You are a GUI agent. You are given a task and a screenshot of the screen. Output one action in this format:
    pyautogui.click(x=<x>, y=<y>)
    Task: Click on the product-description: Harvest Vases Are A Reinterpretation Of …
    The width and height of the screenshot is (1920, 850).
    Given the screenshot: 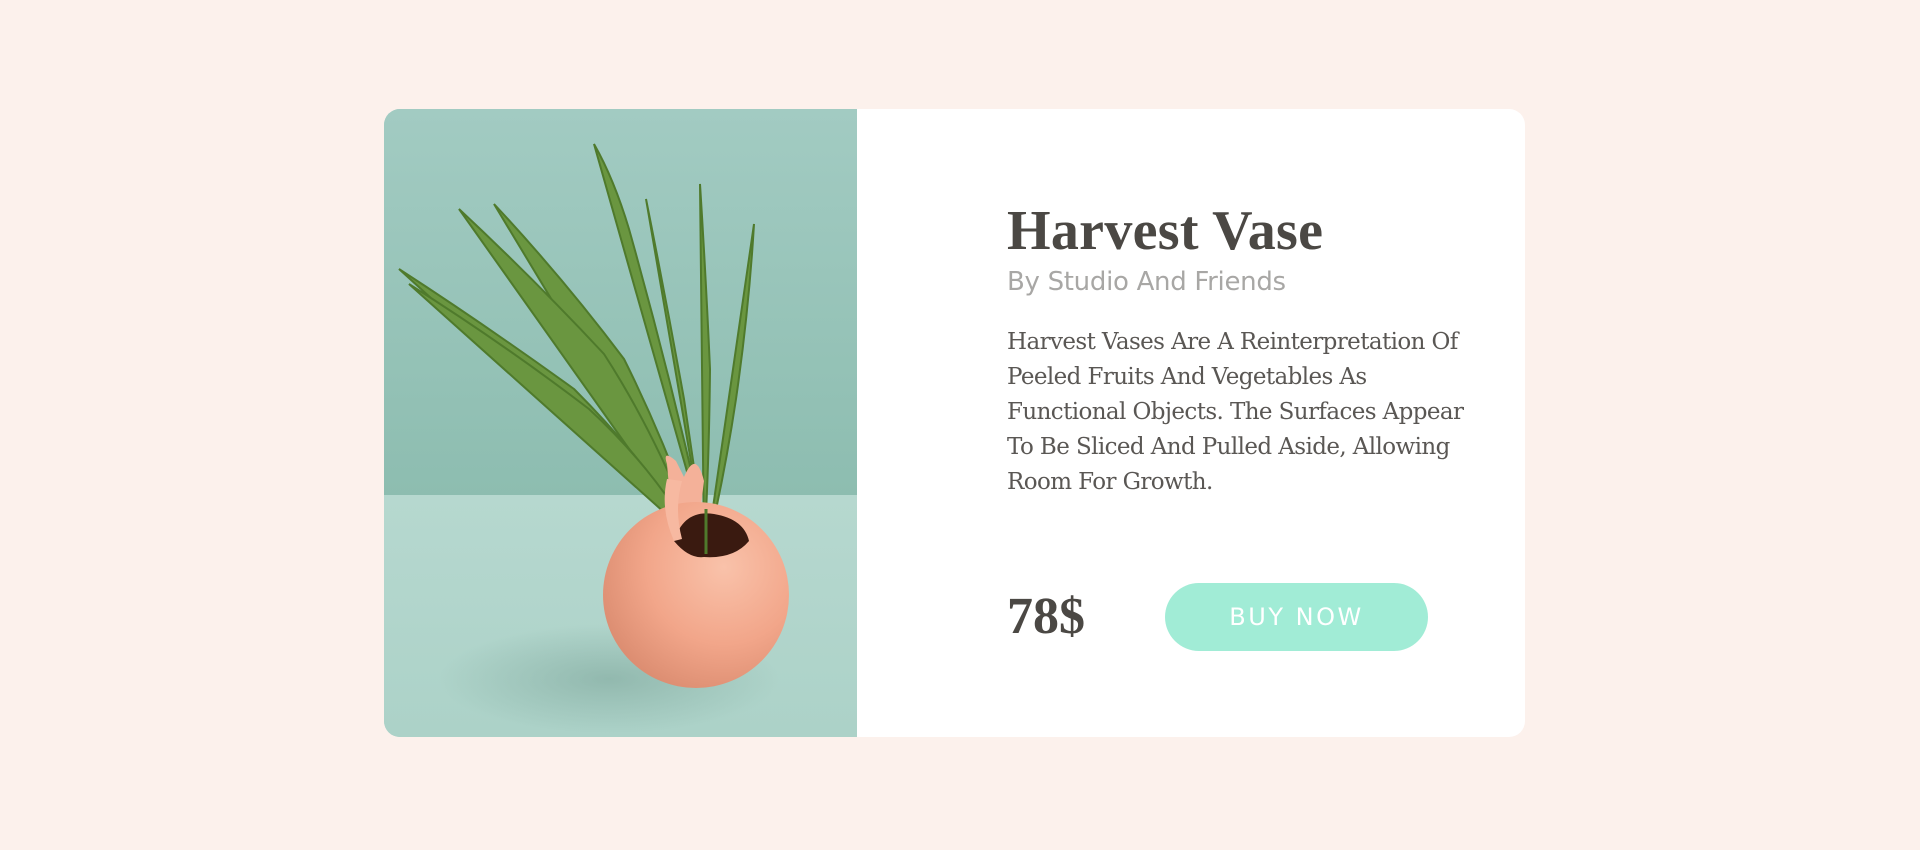 What is the action you would take?
    pyautogui.click(x=1235, y=412)
    